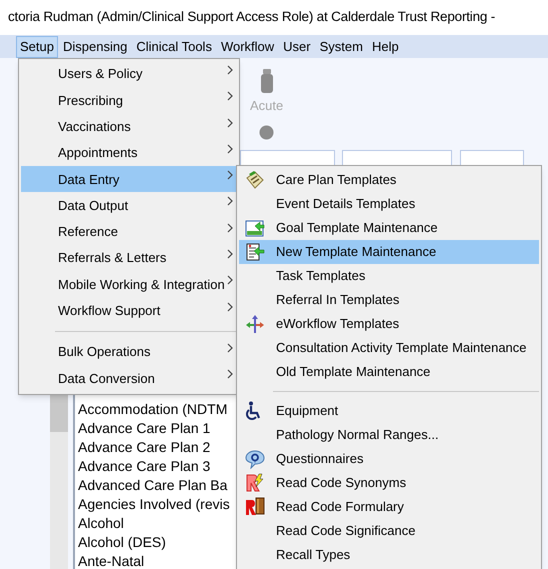 The width and height of the screenshot is (548, 569). Describe the element at coordinates (37, 47) in the screenshot. I see `menu-bar-item: Setup` at that location.